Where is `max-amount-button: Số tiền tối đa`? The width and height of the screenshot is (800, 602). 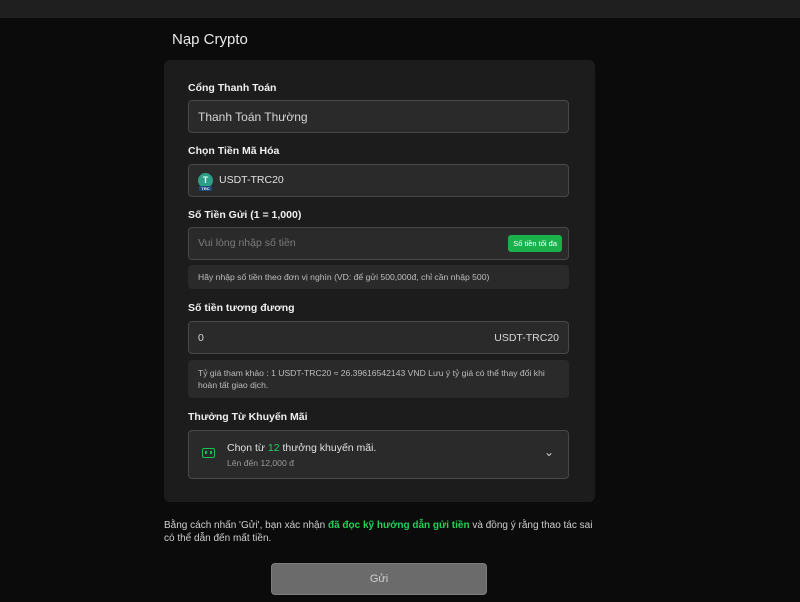 max-amount-button: Số tiền tối đa is located at coordinates (535, 243).